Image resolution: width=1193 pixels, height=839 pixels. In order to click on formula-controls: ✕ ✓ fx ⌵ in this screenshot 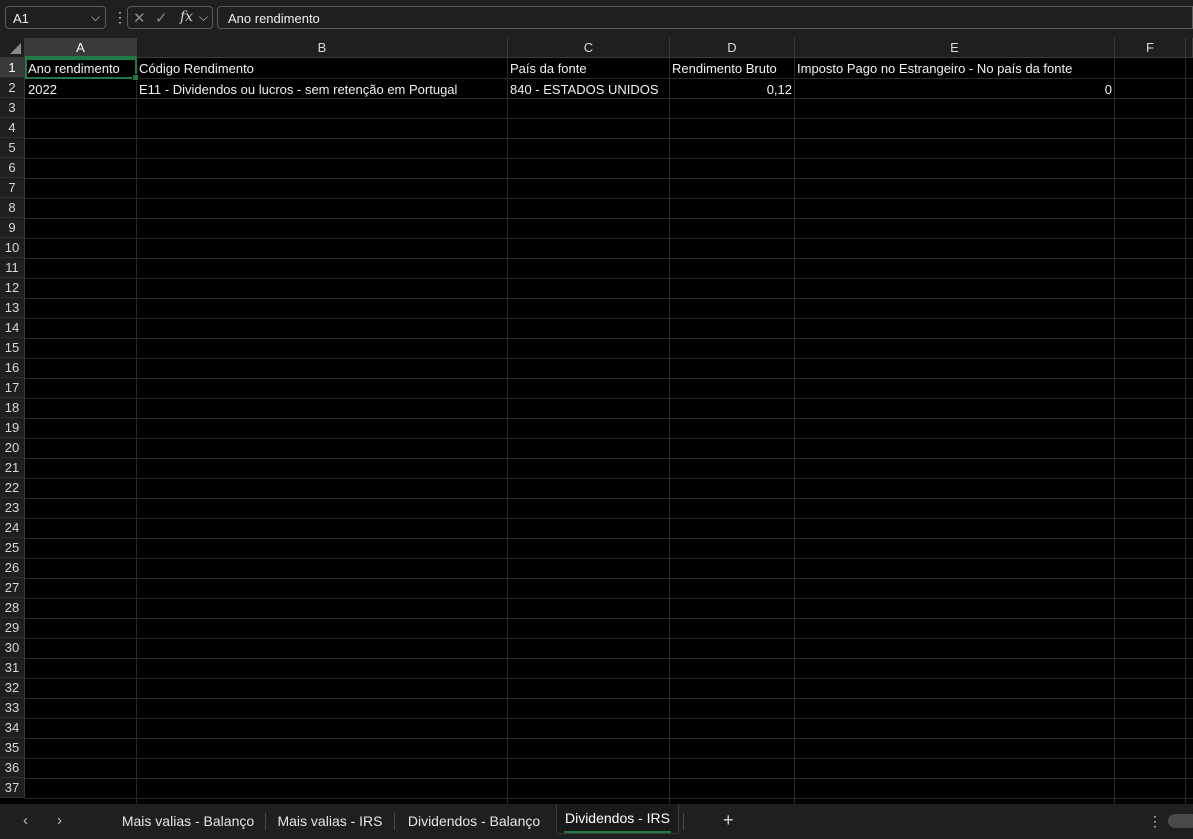, I will do `click(170, 17)`.